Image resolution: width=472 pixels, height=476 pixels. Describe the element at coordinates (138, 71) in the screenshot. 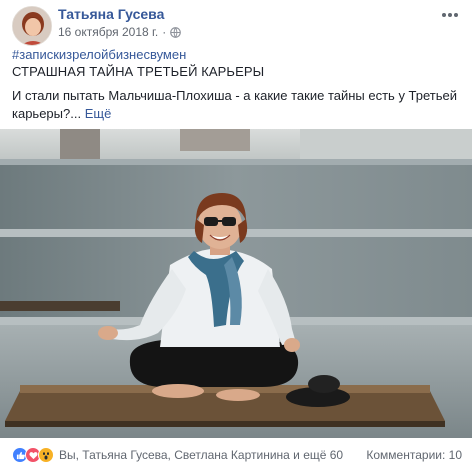

I see `post-title: СТРАШНАЯ ТАЙНА ТРЕТЬЕЙ КАРЬЕРЫ` at that location.